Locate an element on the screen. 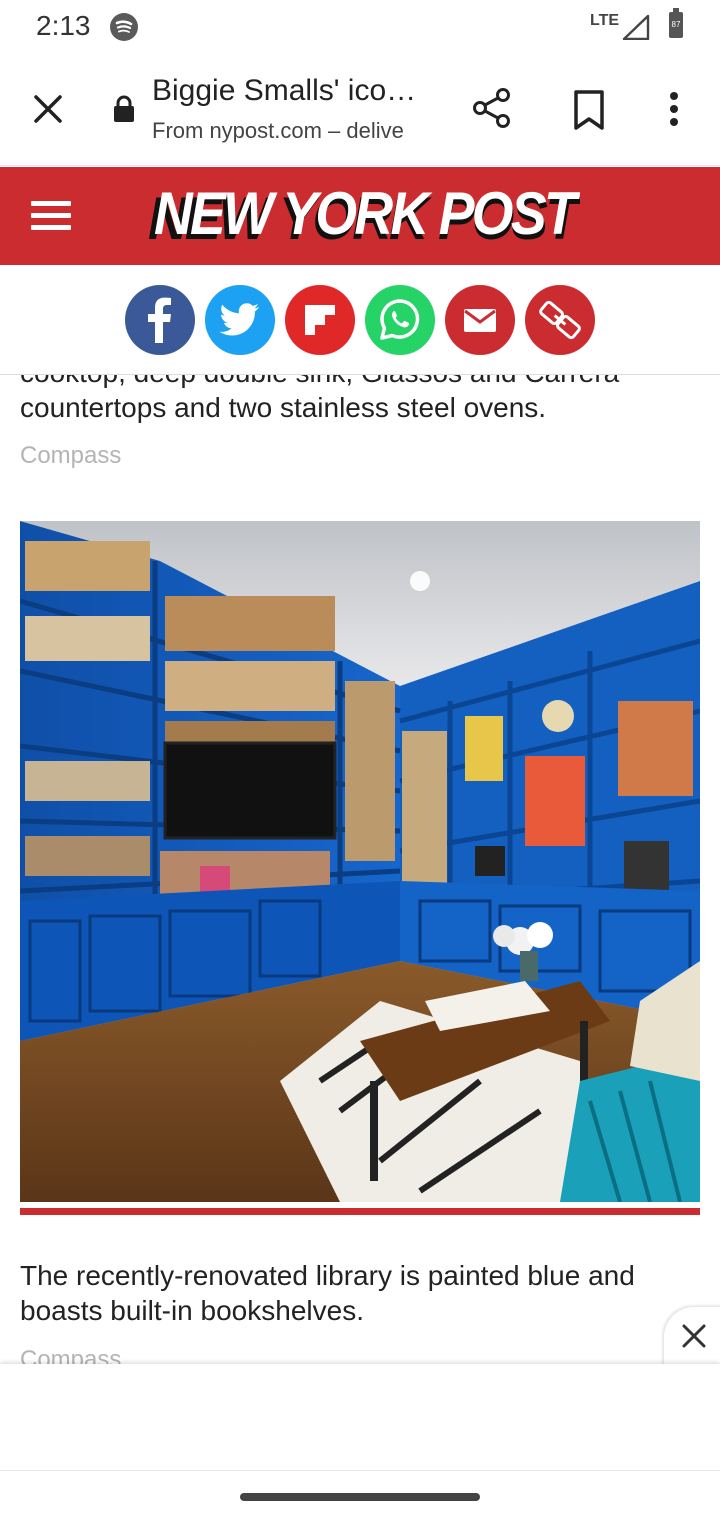 Image resolution: width=720 pixels, height=1520 pixels. site-header: NEW YORK POST NEW YORK POST is located at coordinates (360, 216).